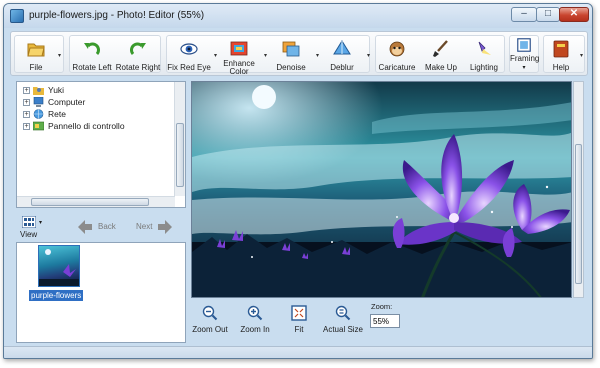 The height and width of the screenshot is (368, 600). Describe the element at coordinates (255, 329) in the screenshot. I see `zoom-in-label: Zoom In` at that location.